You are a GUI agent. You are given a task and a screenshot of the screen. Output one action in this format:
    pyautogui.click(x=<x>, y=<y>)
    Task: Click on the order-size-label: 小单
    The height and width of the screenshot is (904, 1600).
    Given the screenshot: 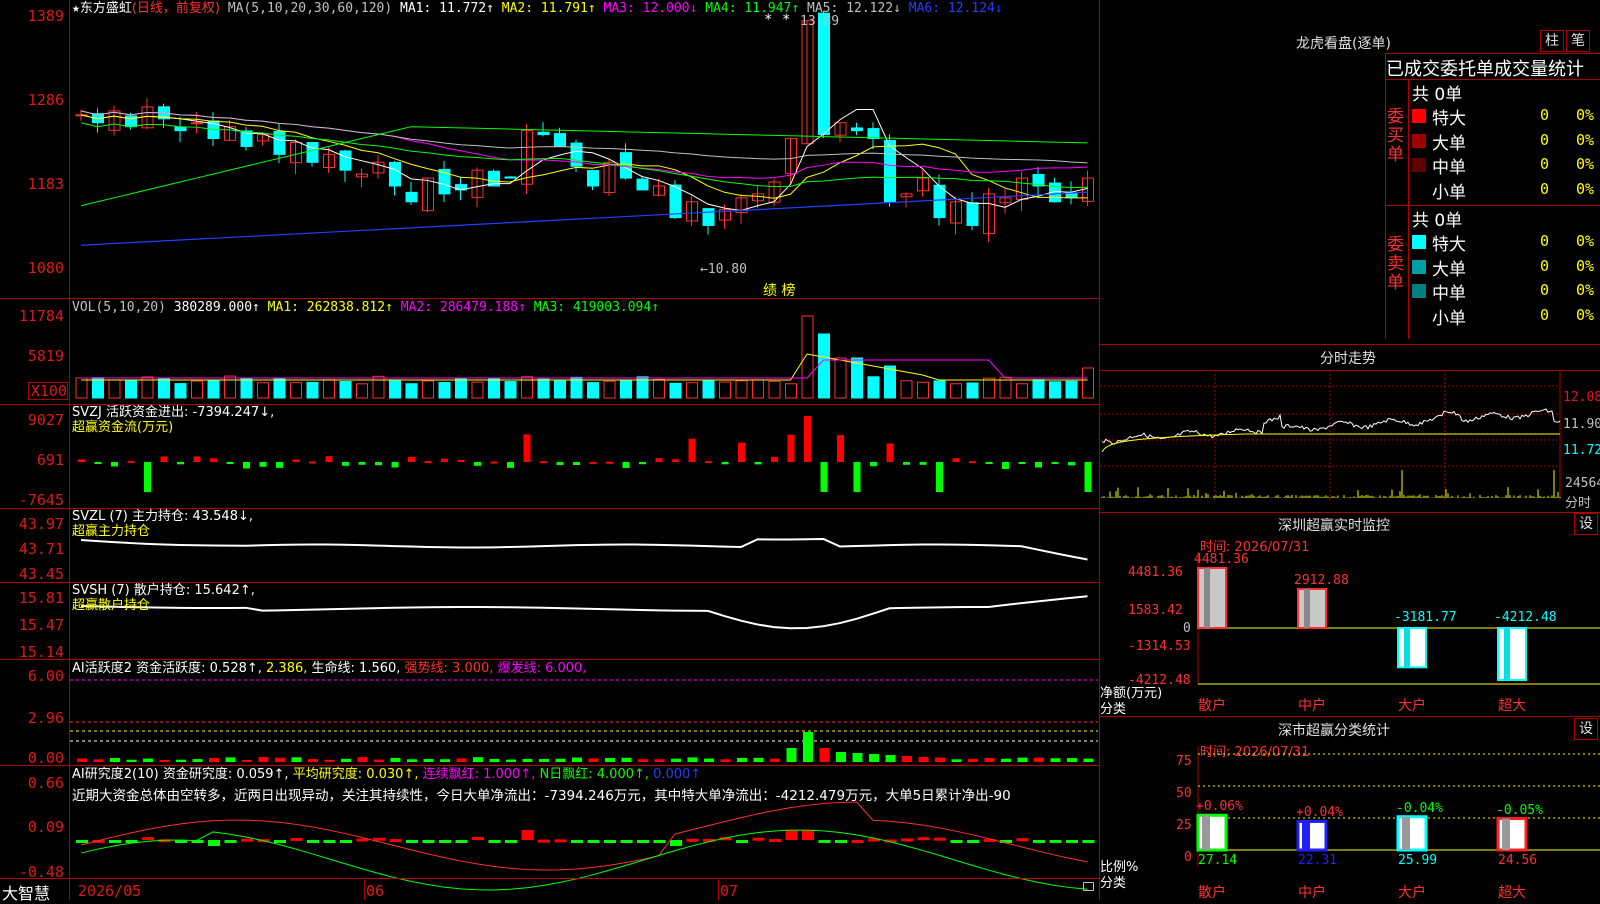 What is the action you would take?
    pyautogui.click(x=1449, y=318)
    